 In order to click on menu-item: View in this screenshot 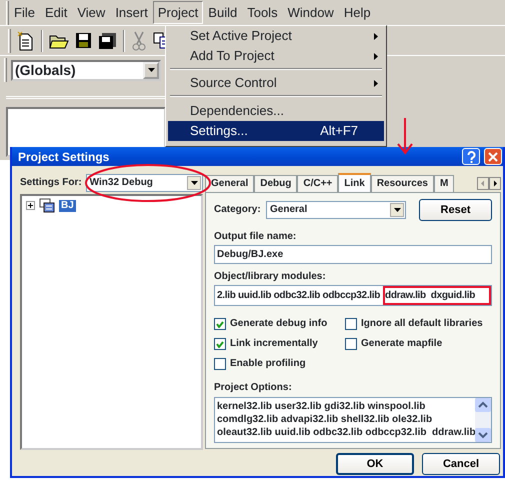, I will do `click(91, 12)`.